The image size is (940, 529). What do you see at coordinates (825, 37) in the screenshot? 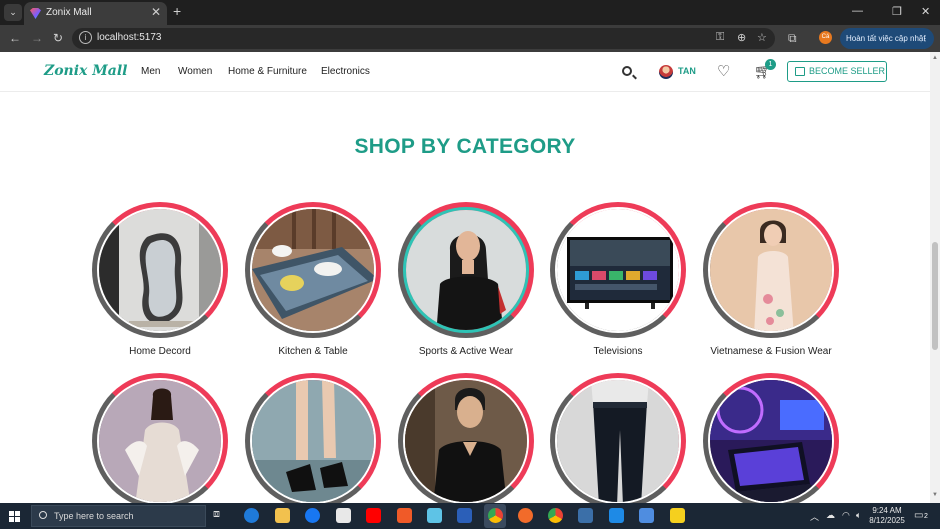
I see `profile-avatar: Cá` at bounding box center [825, 37].